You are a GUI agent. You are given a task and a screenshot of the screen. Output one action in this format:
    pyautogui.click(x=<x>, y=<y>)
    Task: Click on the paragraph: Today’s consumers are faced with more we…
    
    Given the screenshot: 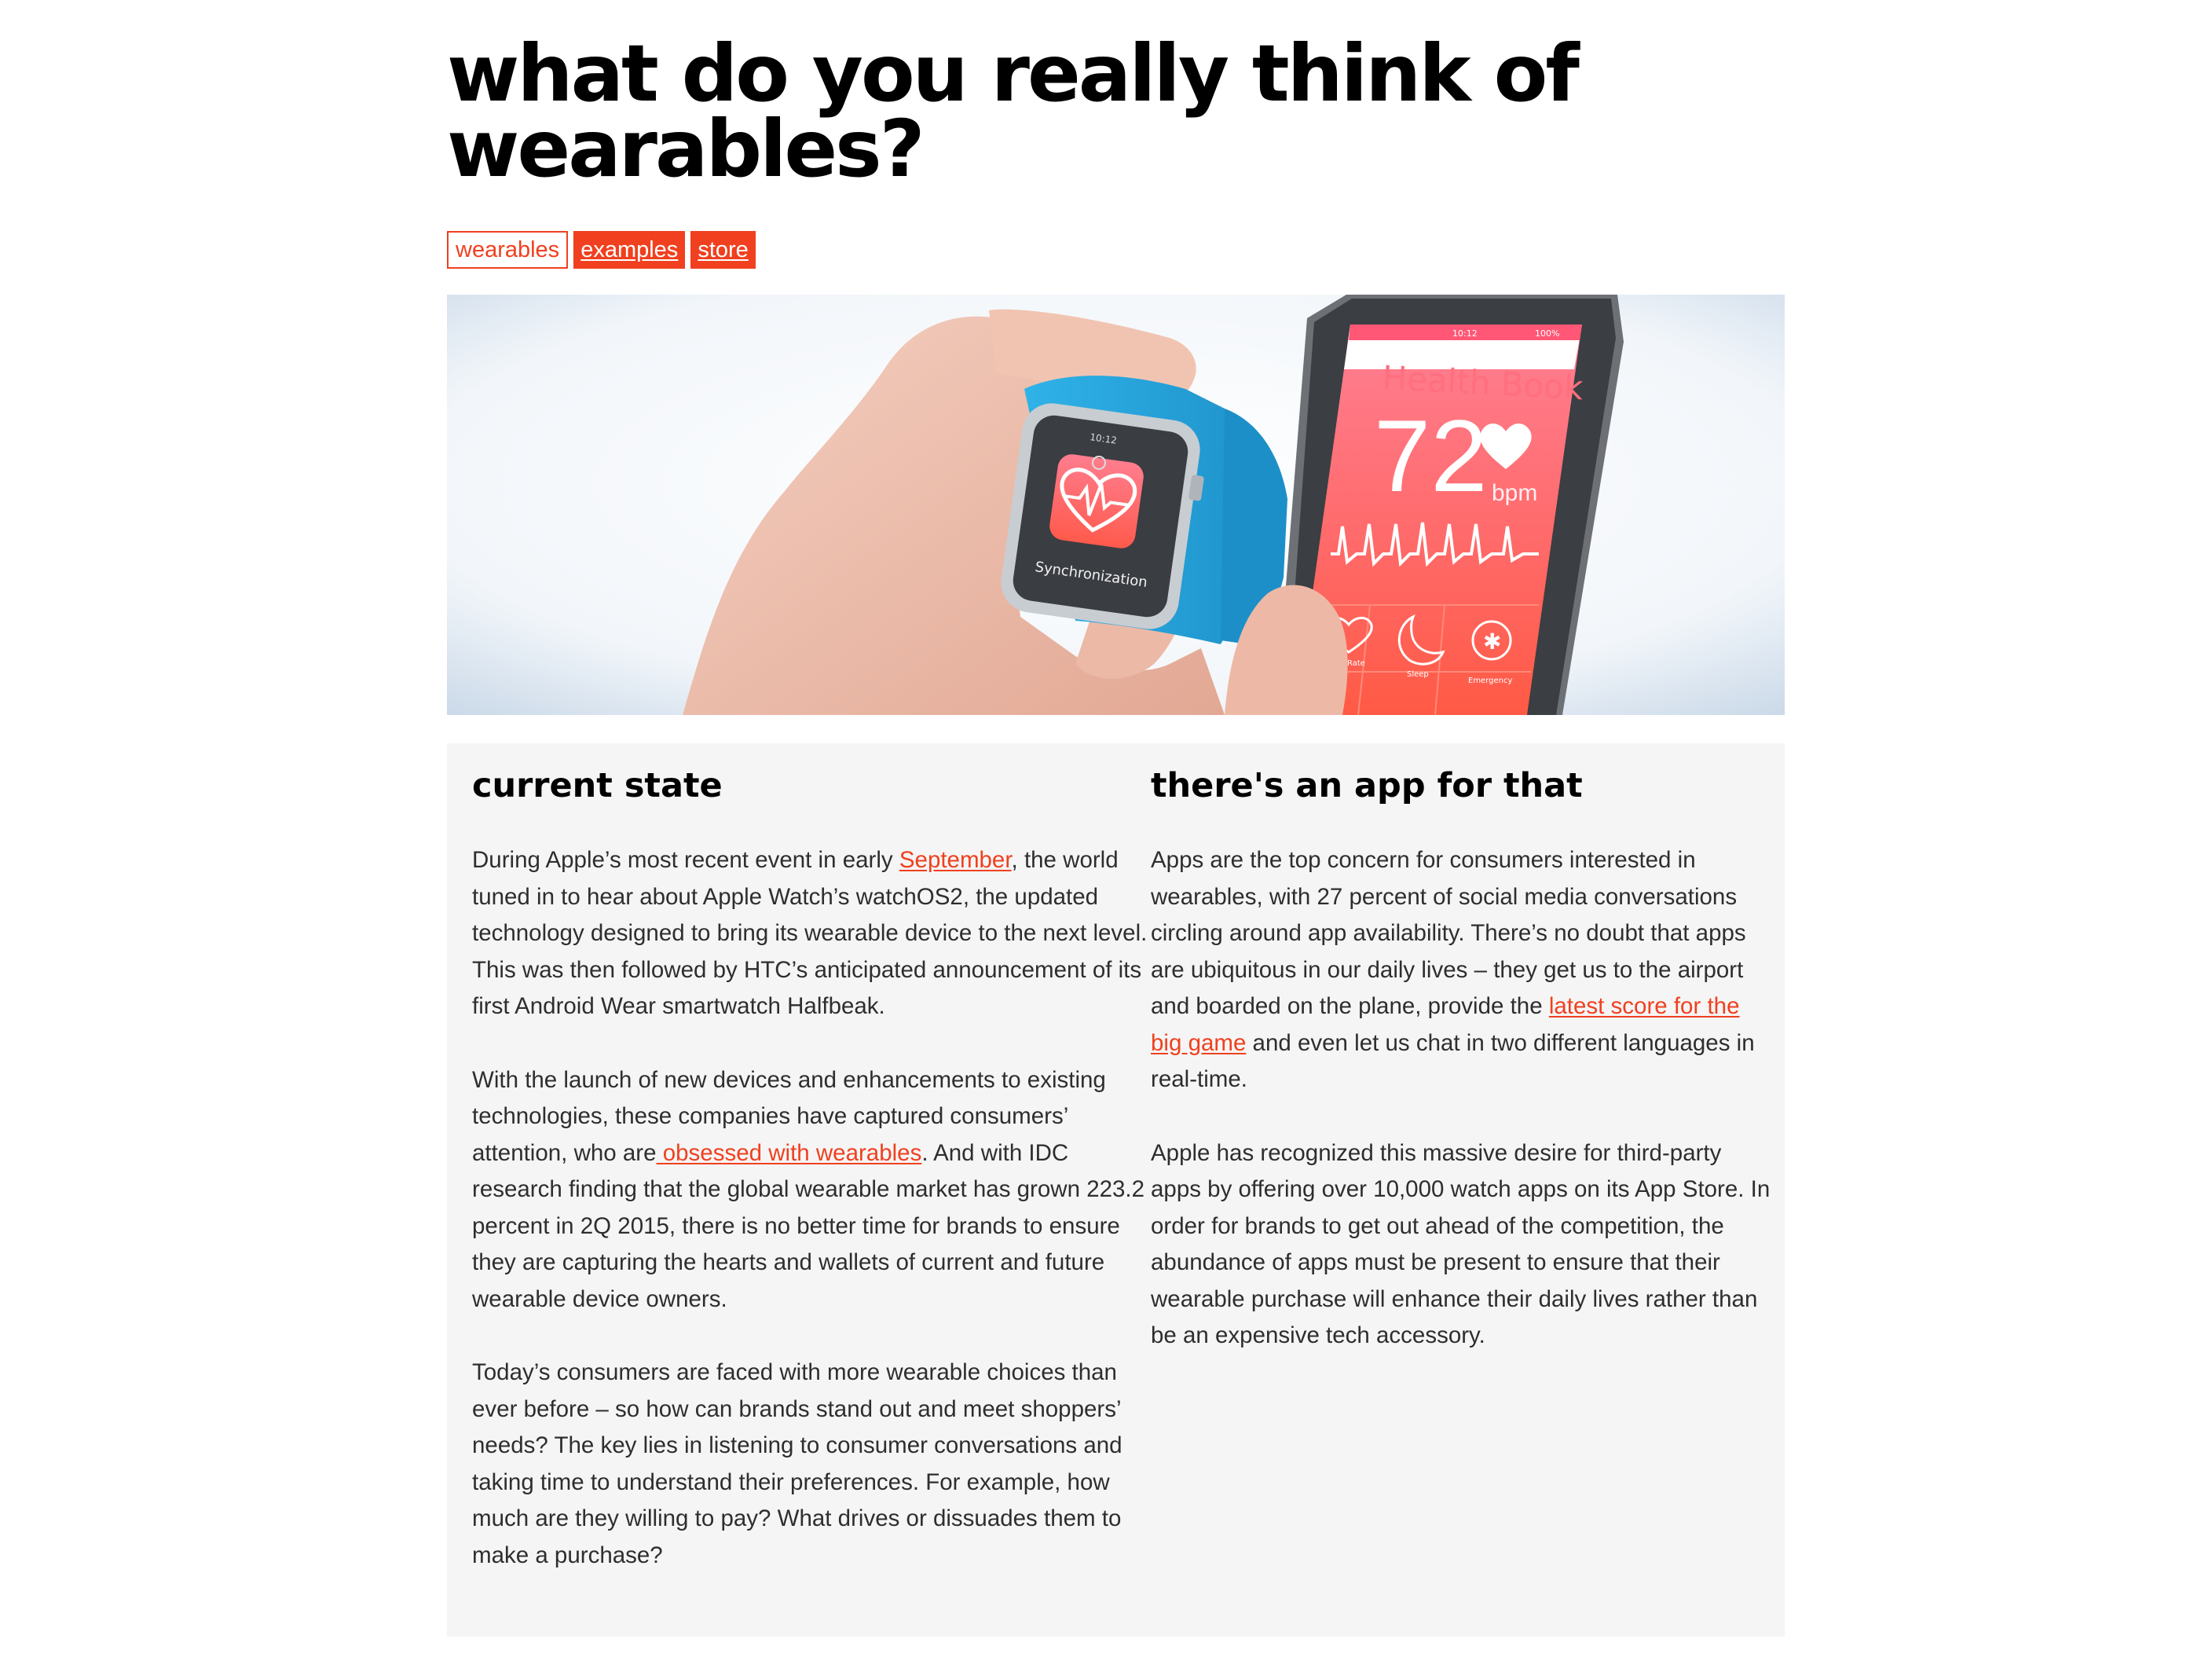 What is the action you would take?
    pyautogui.click(x=797, y=1463)
    